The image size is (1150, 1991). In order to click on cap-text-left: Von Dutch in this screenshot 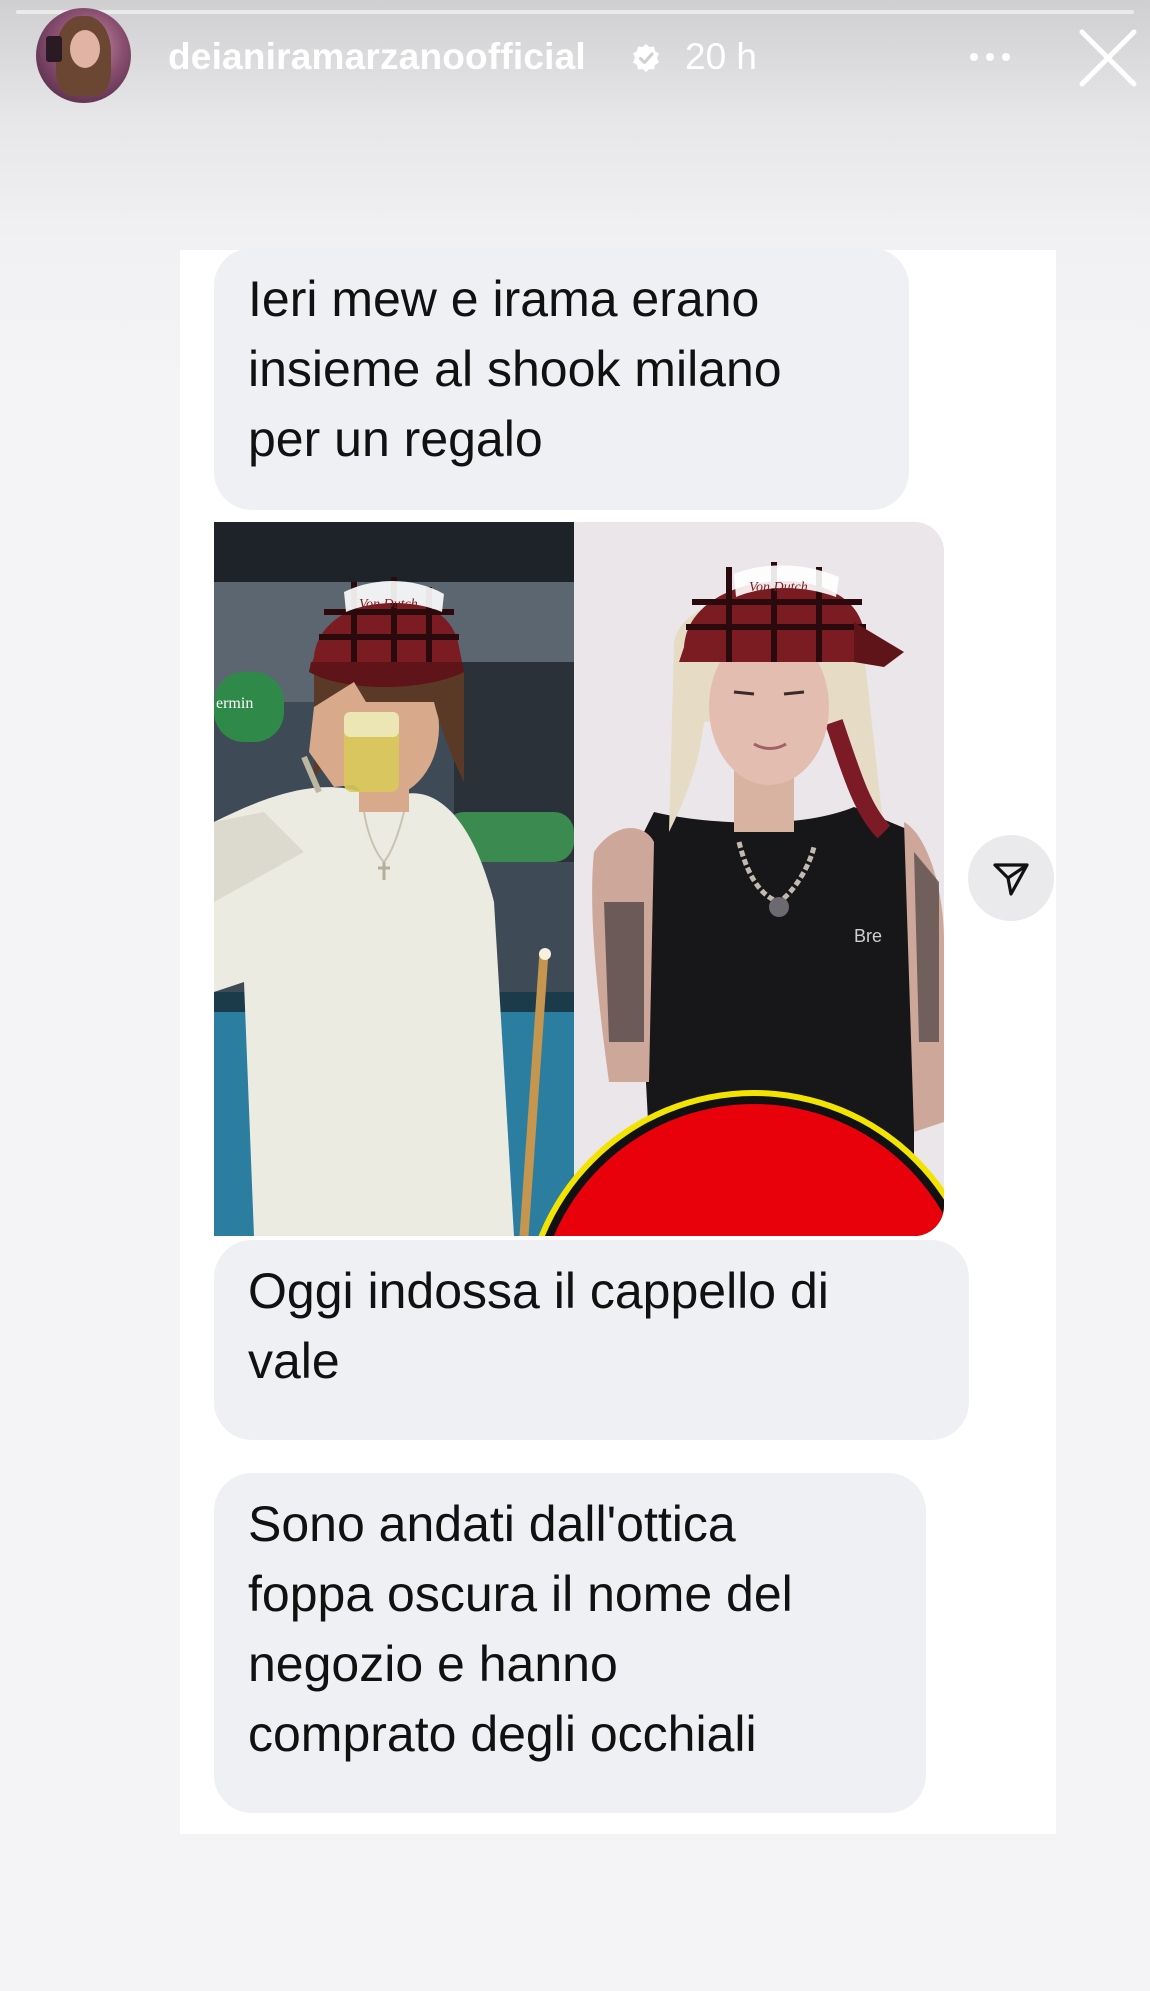, I will do `click(388, 604)`.